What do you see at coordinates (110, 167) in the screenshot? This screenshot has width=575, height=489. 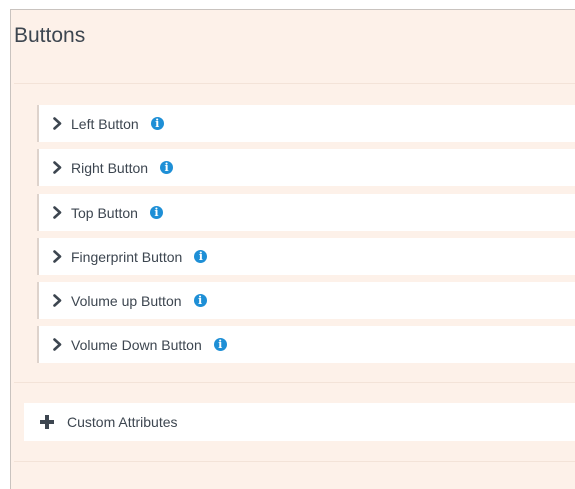 I see `accordion-item-label: Right Button` at bounding box center [110, 167].